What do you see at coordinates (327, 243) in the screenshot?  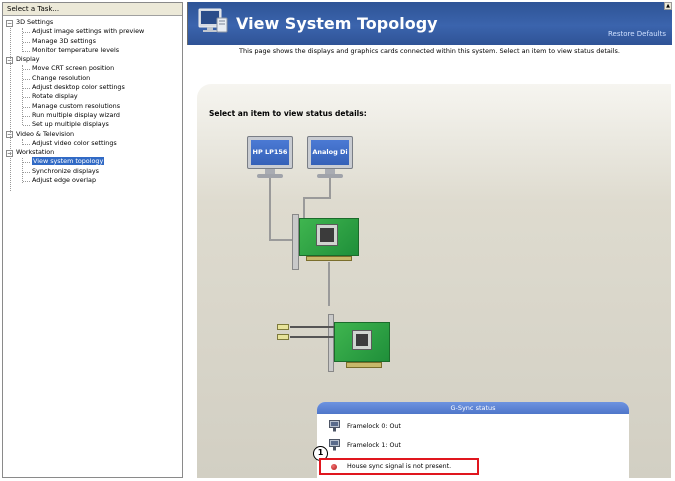 I see `graphics-card` at bounding box center [327, 243].